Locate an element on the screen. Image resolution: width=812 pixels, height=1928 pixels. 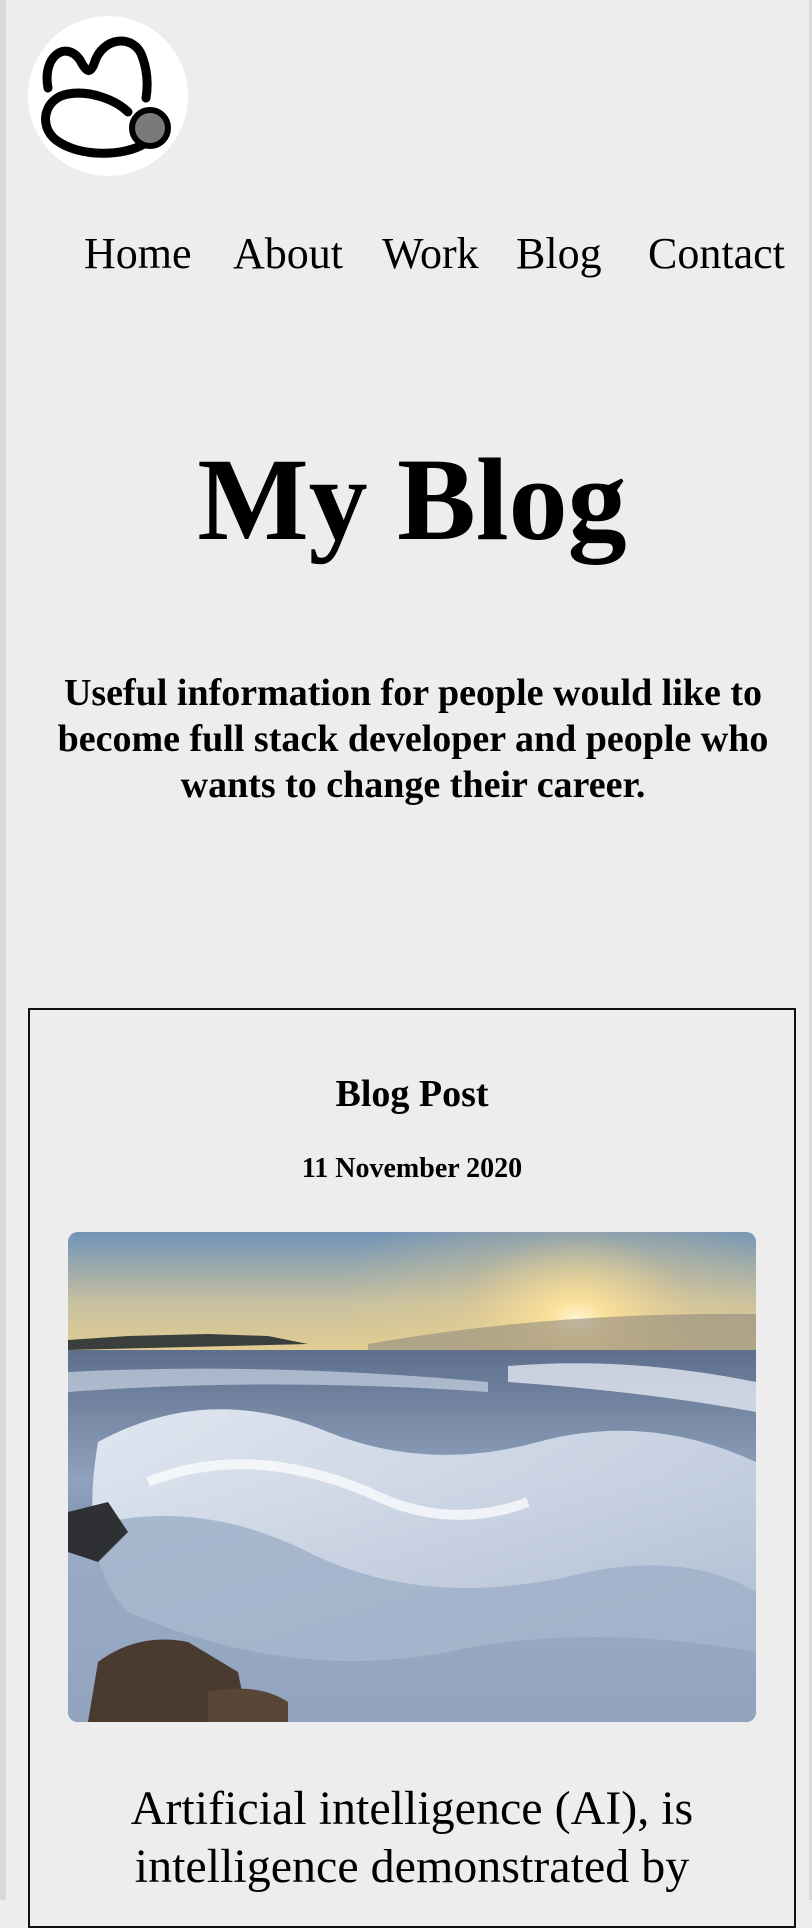
logo-icon is located at coordinates (108, 96).